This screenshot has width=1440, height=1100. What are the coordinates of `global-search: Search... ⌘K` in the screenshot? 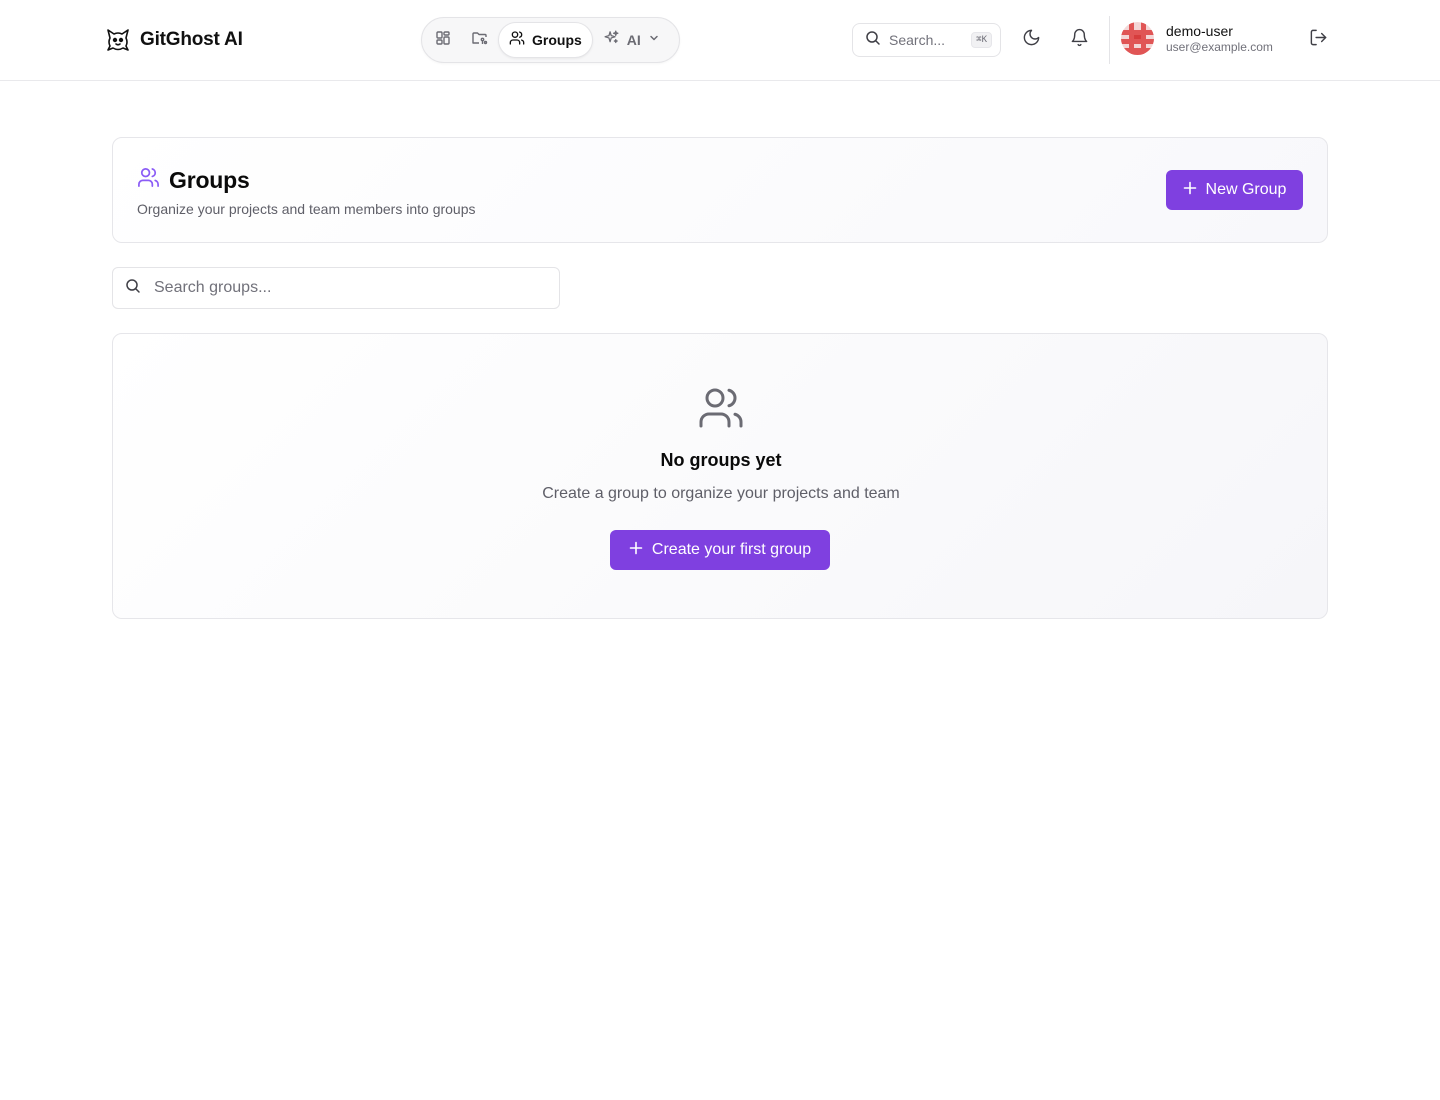 It's located at (926, 40).